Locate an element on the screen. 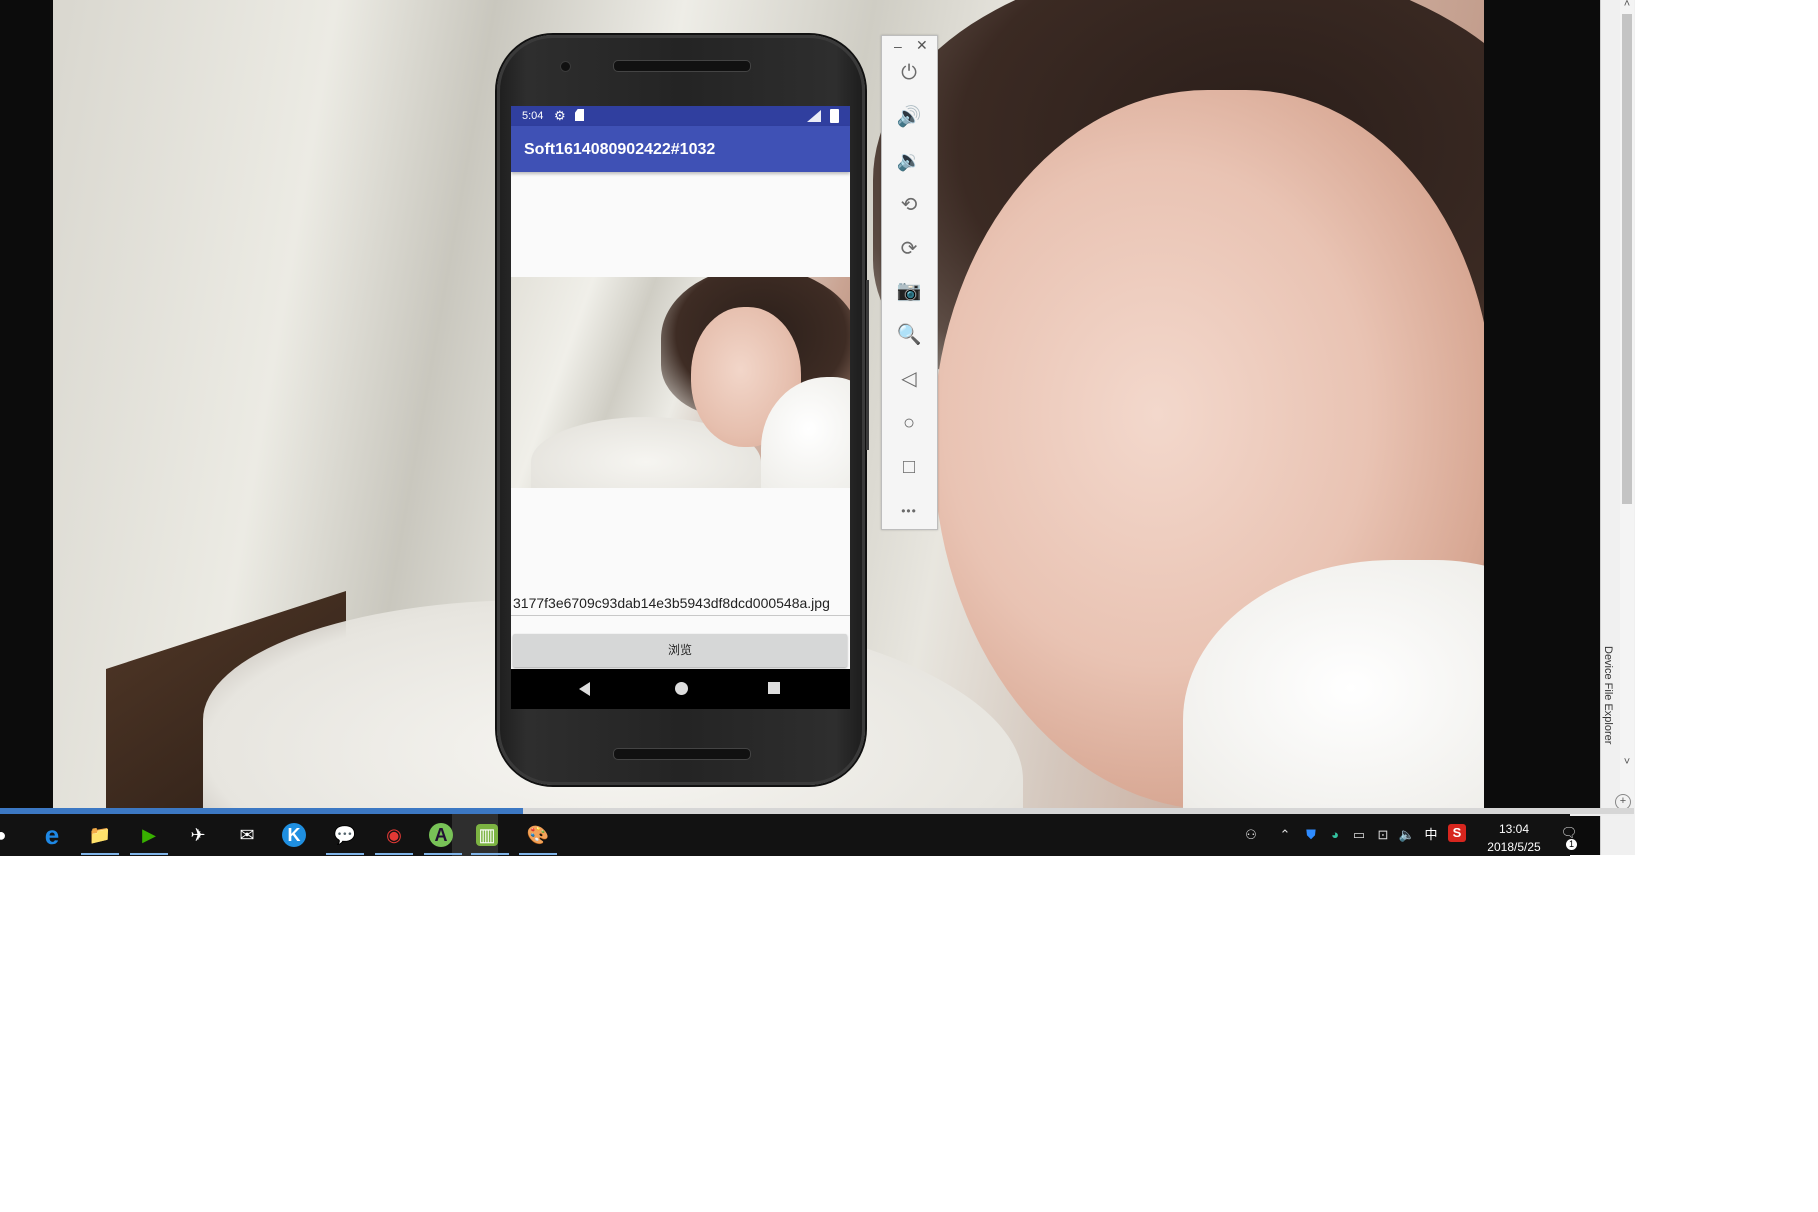  phone-camera is located at coordinates (565, 66).